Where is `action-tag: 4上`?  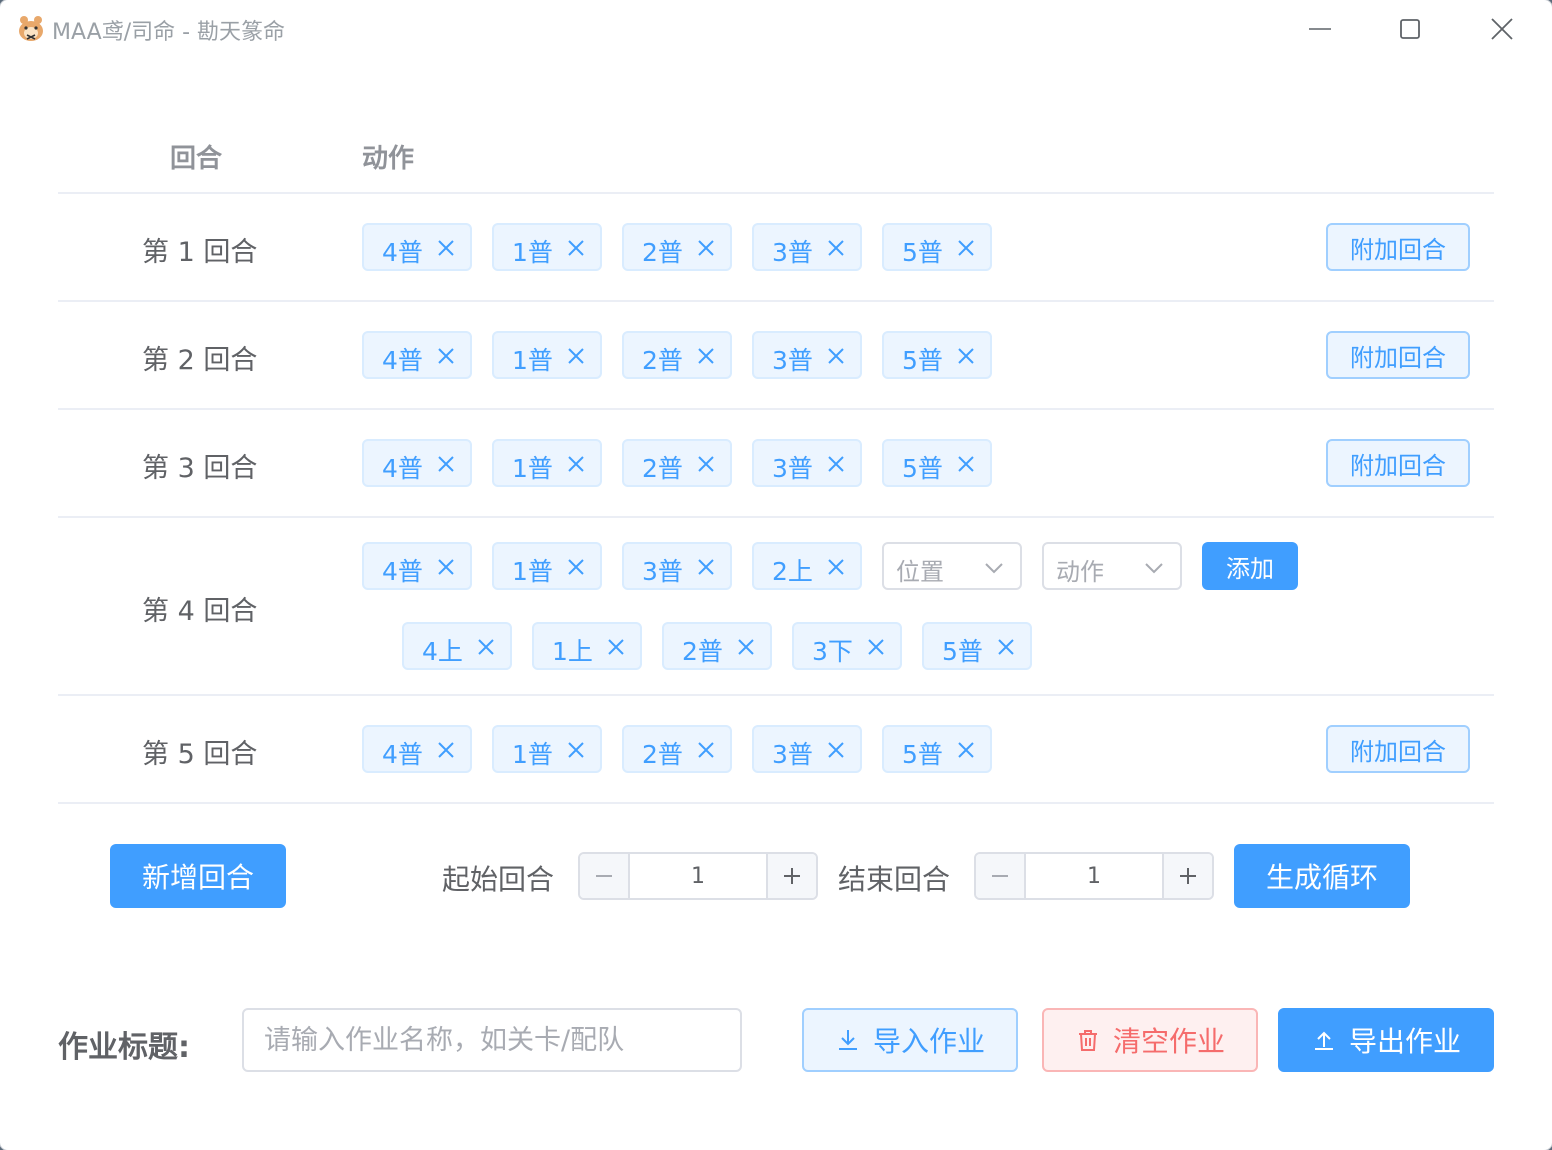 action-tag: 4上 is located at coordinates (457, 646).